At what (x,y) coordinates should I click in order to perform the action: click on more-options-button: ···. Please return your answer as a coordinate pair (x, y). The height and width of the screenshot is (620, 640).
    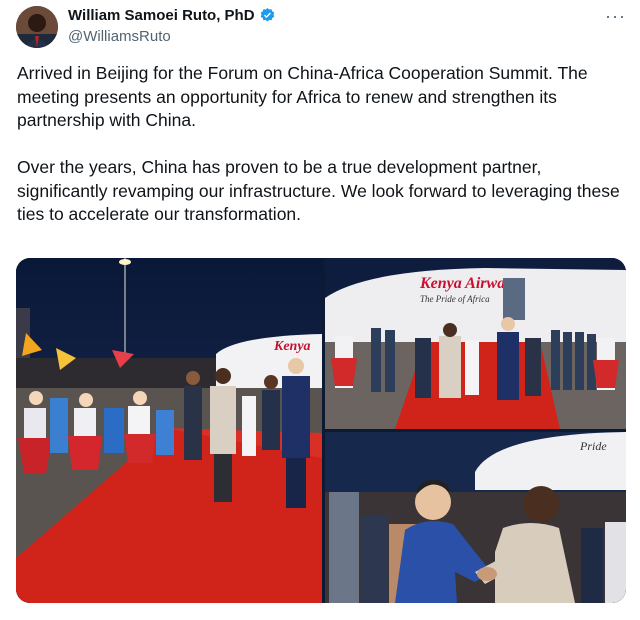
    Looking at the image, I should click on (615, 16).